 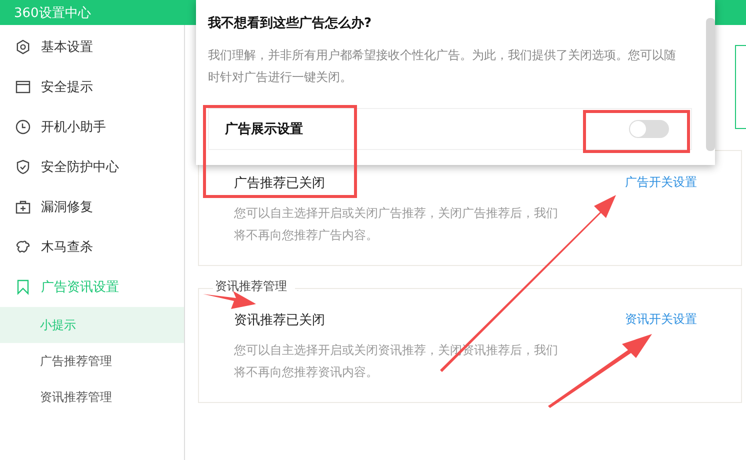 What do you see at coordinates (290, 23) in the screenshot?
I see `popup-title: 我不想看到这些广告怎么办?` at bounding box center [290, 23].